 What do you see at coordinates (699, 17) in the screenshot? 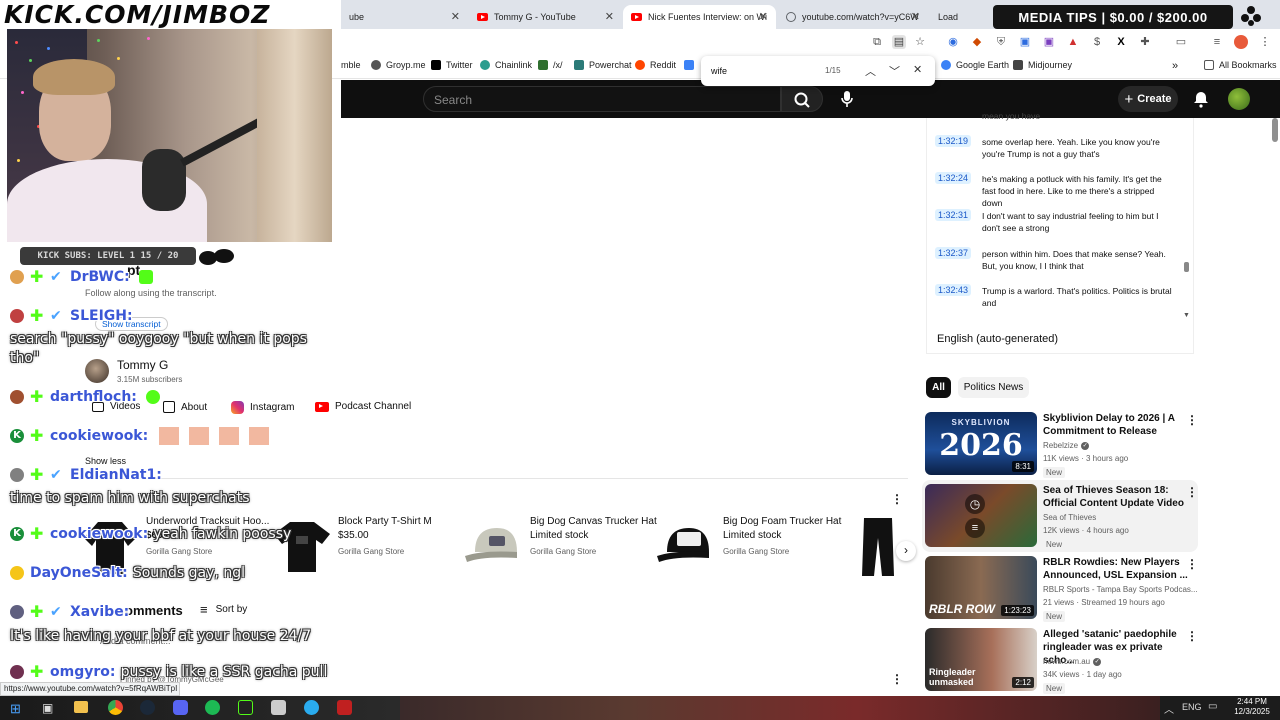
I see `browser-tab-active: Nick Fuentes Interview: on Wi ✕` at bounding box center [699, 17].